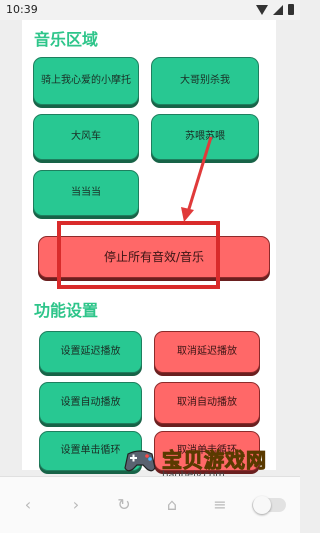 This screenshot has height=533, width=320. Describe the element at coordinates (262, 505) in the screenshot. I see `toggle-knob` at that location.